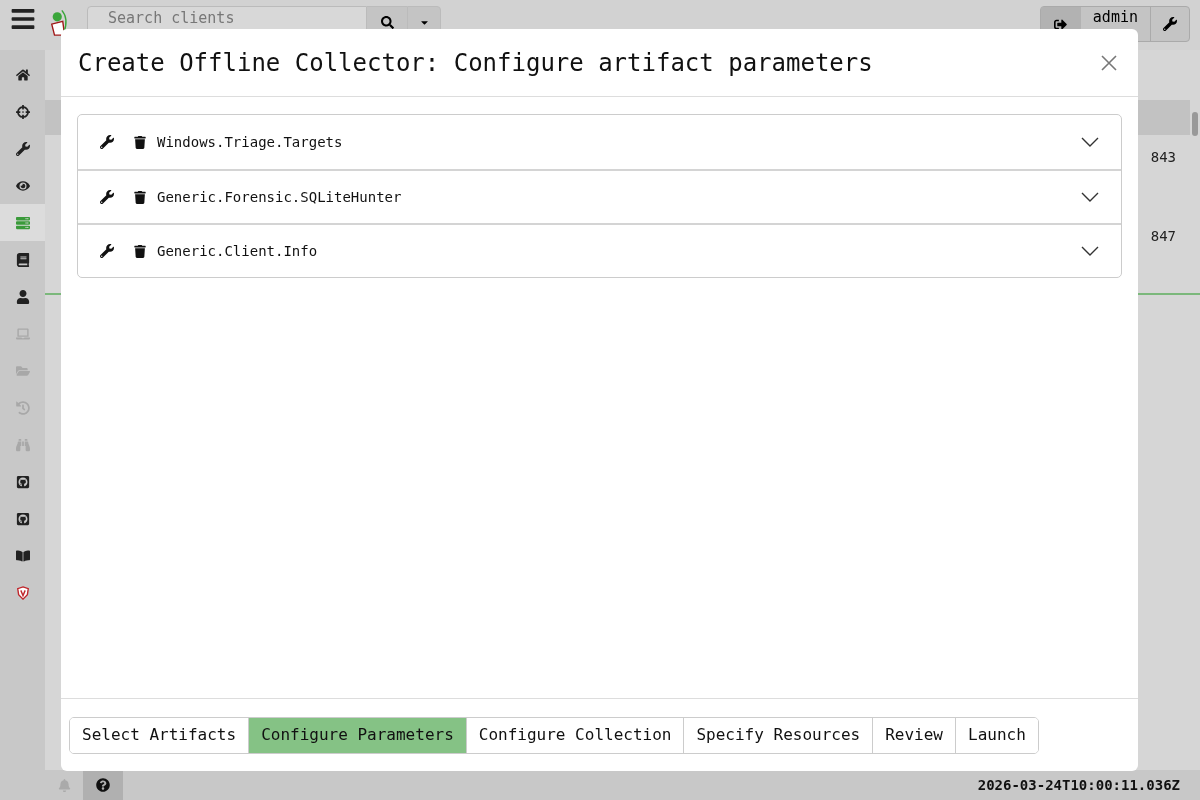 This screenshot has height=800, width=1200. I want to click on logout-icon, so click(1061, 24).